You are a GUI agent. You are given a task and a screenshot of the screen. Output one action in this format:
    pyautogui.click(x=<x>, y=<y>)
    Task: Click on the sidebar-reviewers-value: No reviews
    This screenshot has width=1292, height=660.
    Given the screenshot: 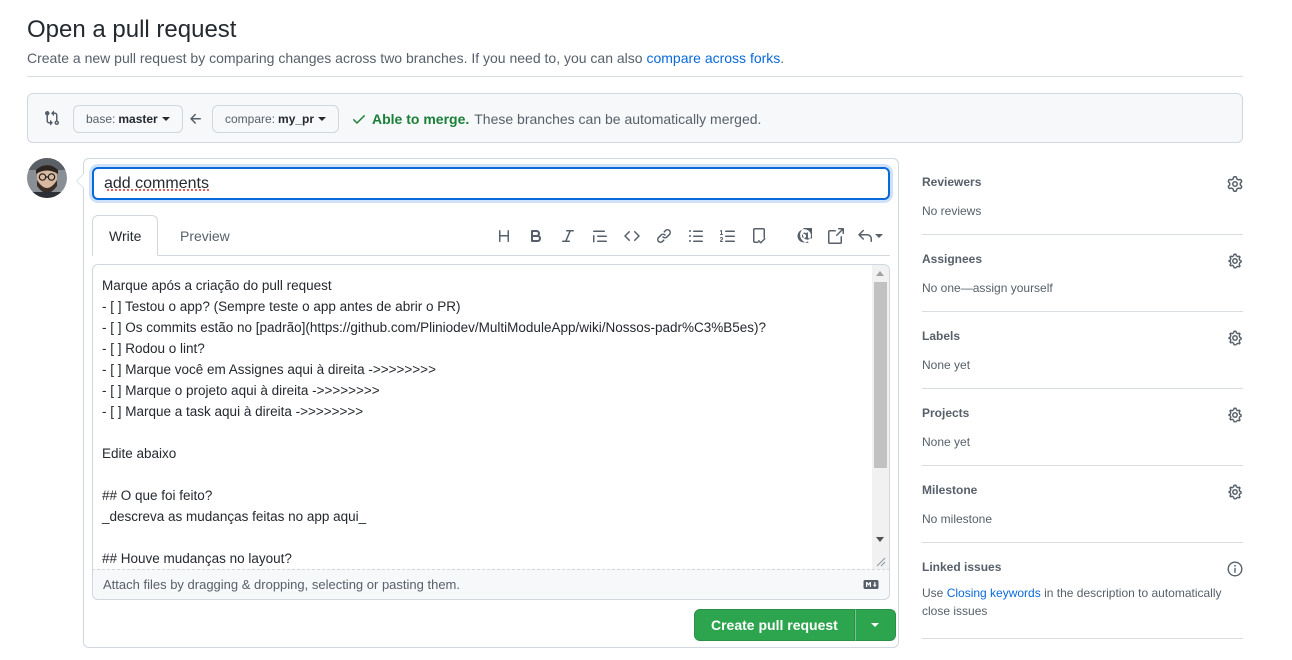 What is the action you would take?
    pyautogui.click(x=952, y=211)
    